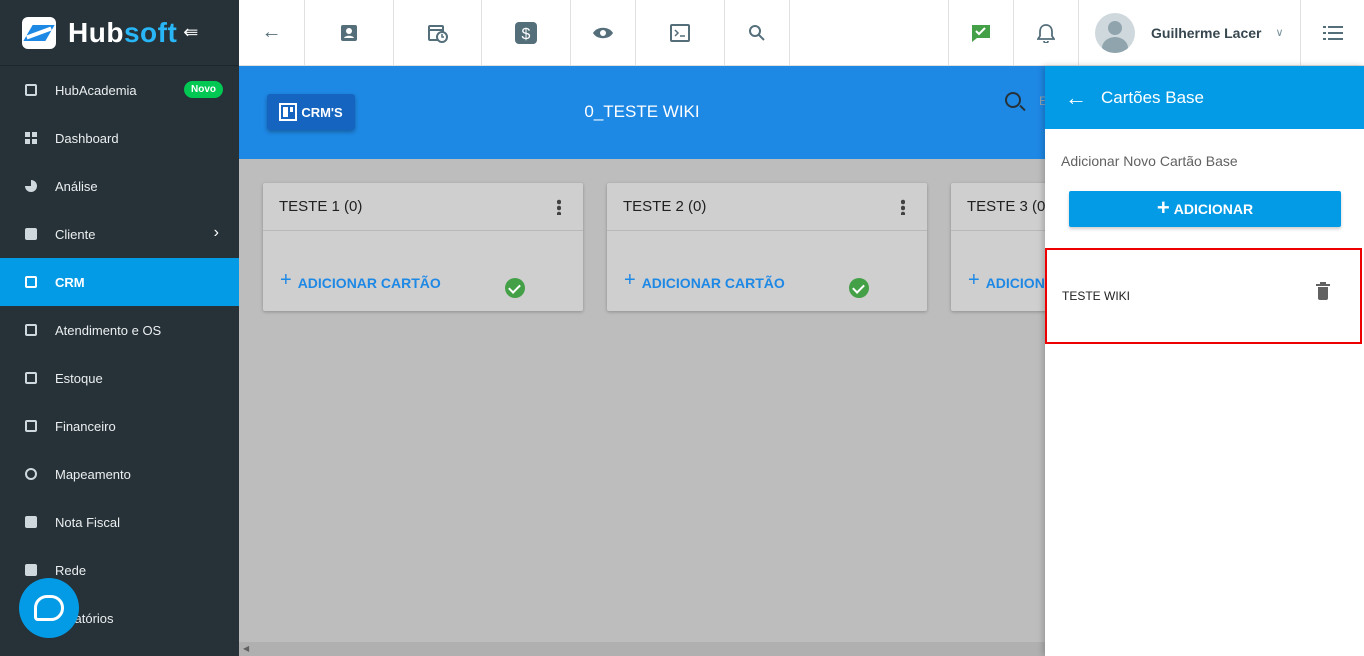  Describe the element at coordinates (119, 234) in the screenshot. I see `sidebar-item-cliente: Cliente ›` at that location.